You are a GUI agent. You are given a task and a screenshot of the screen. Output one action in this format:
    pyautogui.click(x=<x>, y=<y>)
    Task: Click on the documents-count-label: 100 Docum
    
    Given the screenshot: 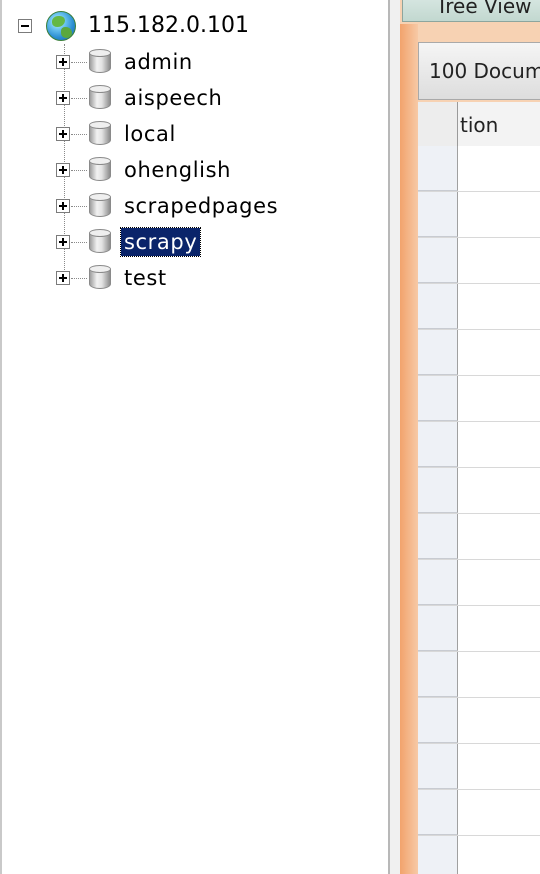 What is the action you would take?
    pyautogui.click(x=484, y=71)
    